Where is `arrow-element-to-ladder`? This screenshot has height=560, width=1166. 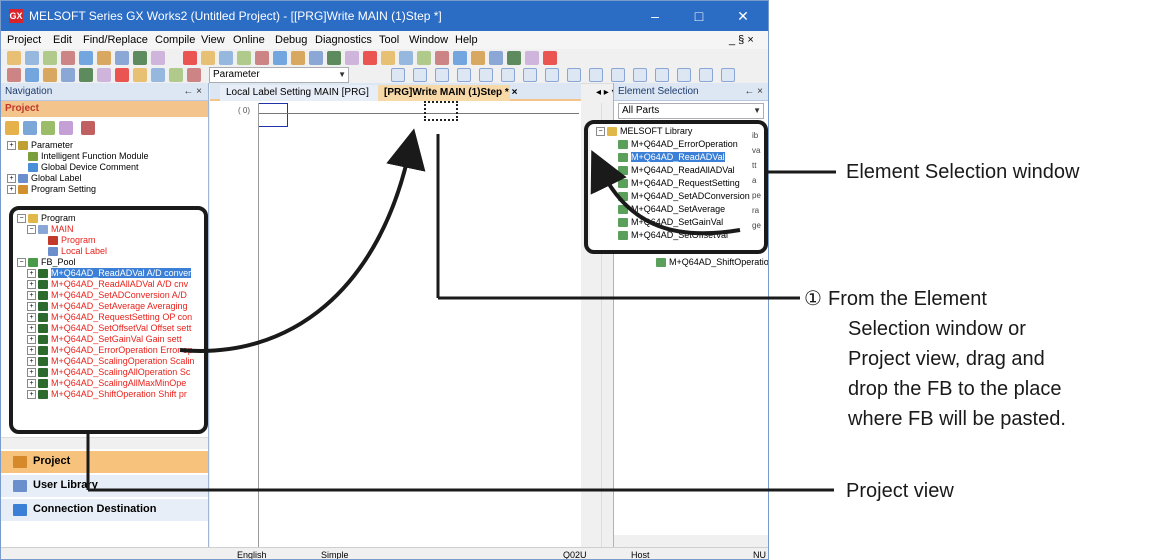
arrow-element-to-ladder is located at coordinates (665, 193).